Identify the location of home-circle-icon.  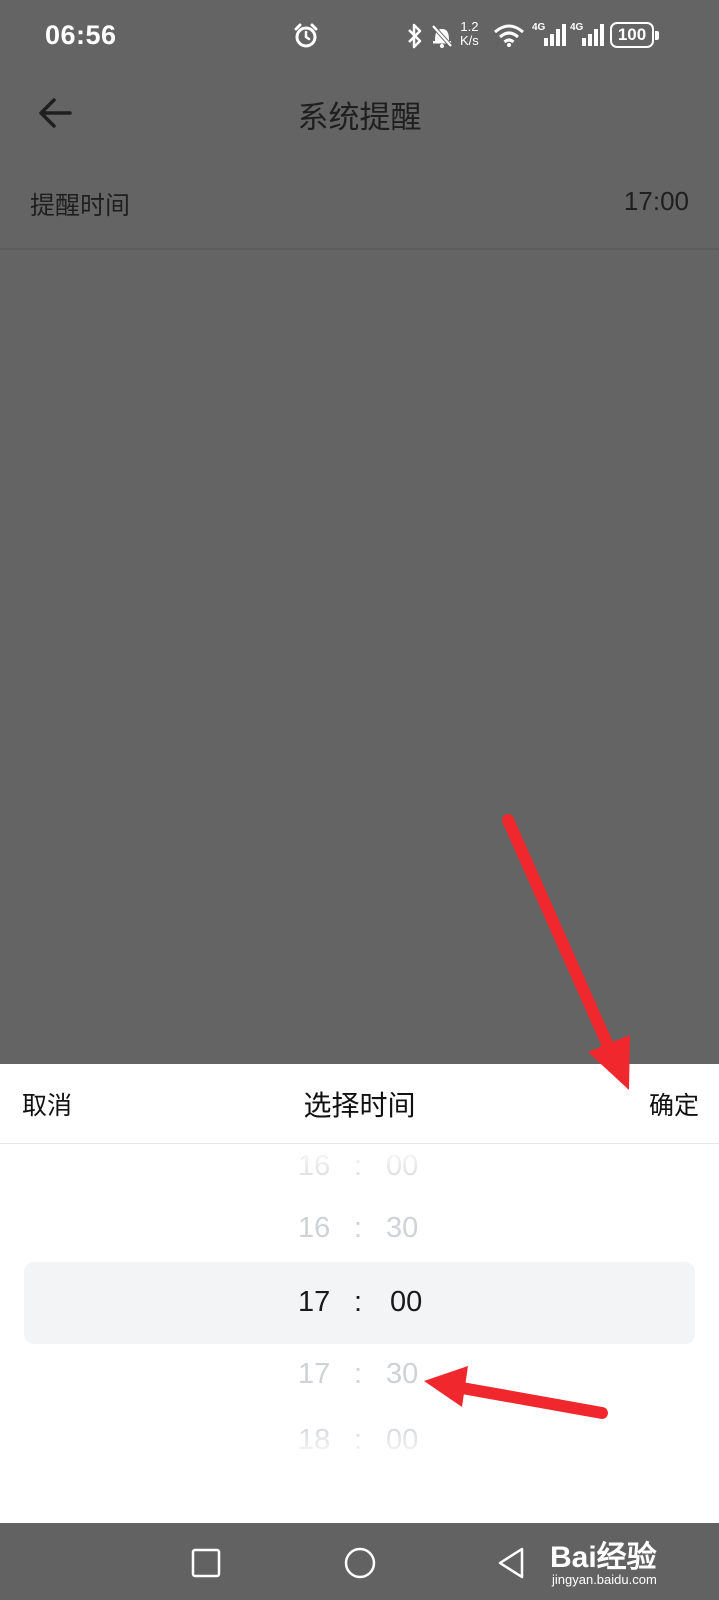
(360, 1563).